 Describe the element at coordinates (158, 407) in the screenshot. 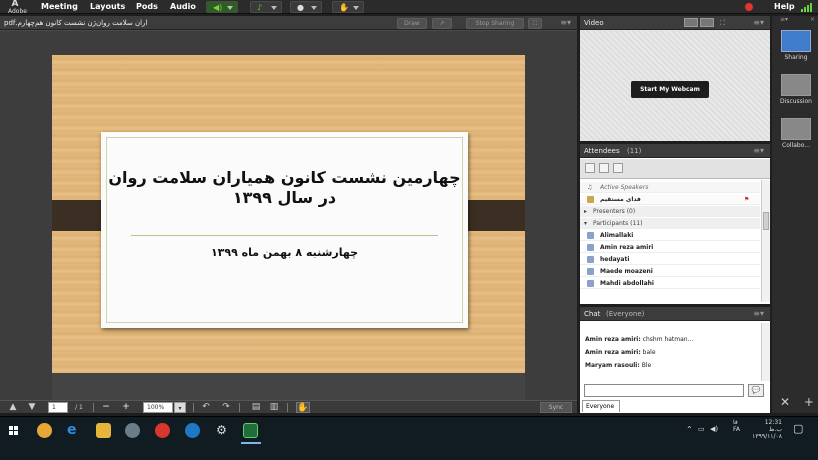

I see `zoom-select: 100%` at that location.